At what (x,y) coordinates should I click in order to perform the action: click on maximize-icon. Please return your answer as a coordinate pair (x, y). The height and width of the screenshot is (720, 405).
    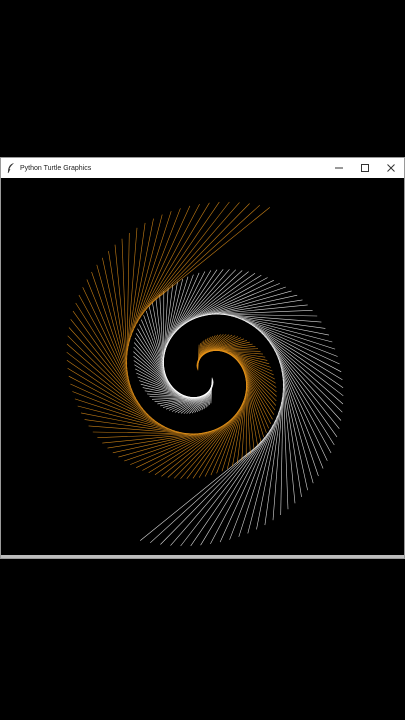
    Looking at the image, I should click on (365, 168).